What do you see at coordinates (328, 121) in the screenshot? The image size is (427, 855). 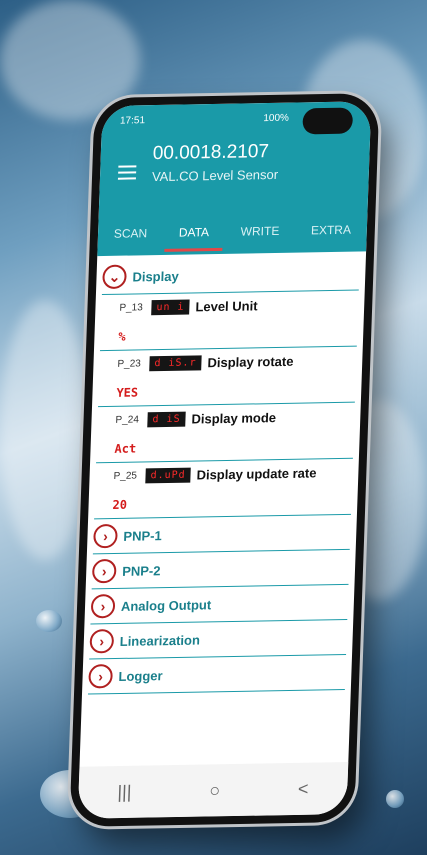 I see `camera-notch` at bounding box center [328, 121].